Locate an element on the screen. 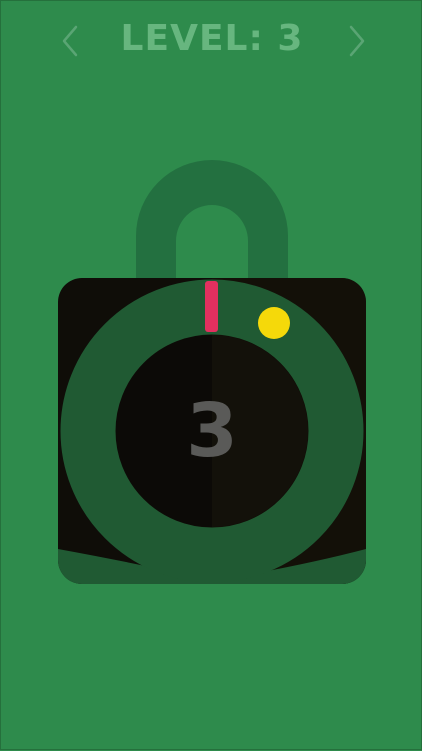  target-dot is located at coordinates (274, 323).